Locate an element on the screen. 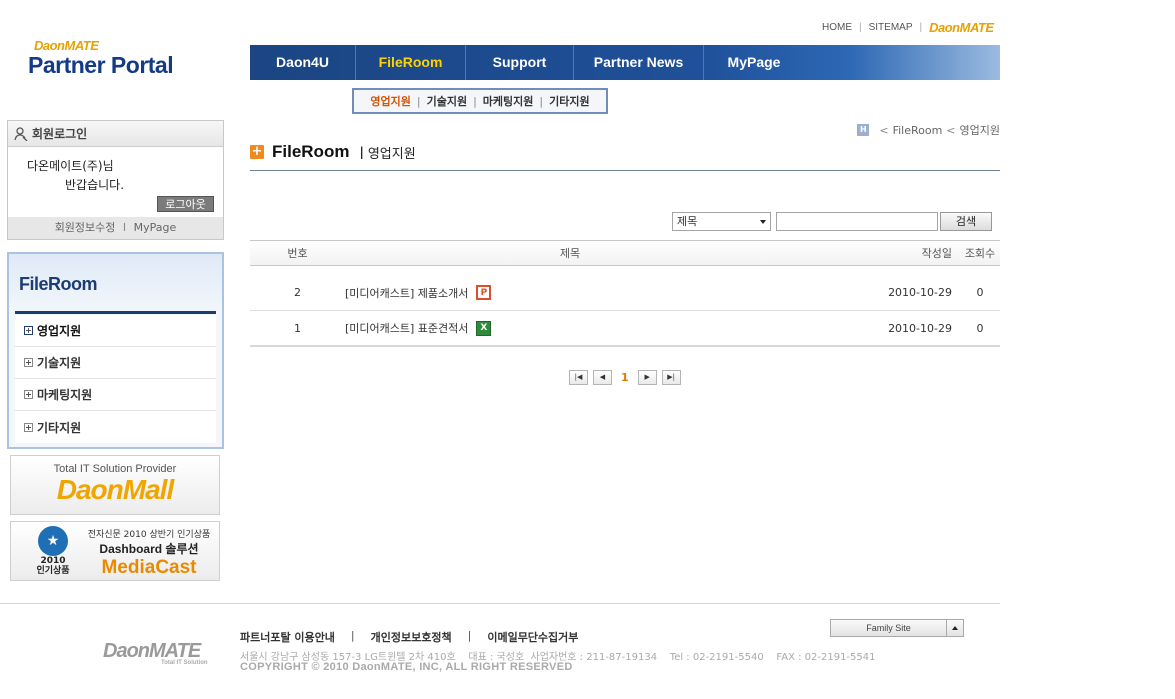  last-page-icon: ▶| is located at coordinates (671, 377).